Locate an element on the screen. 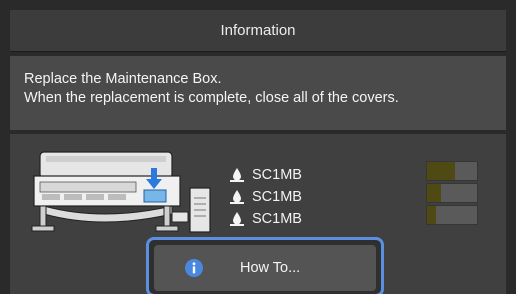 This screenshot has height=294, width=516. title-bar: Information is located at coordinates (258, 31).